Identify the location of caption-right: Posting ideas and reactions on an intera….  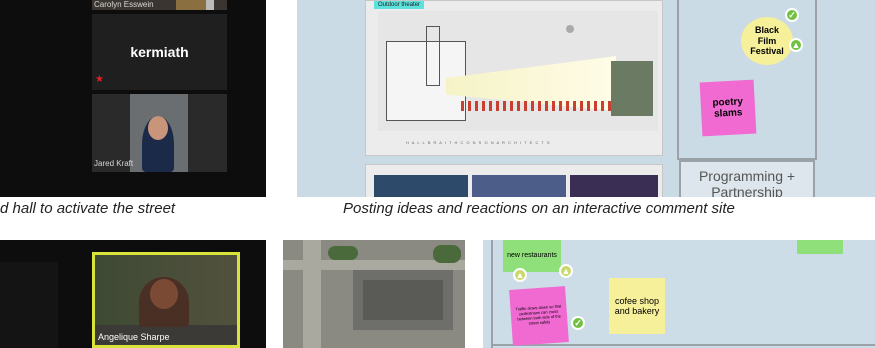
(539, 208).